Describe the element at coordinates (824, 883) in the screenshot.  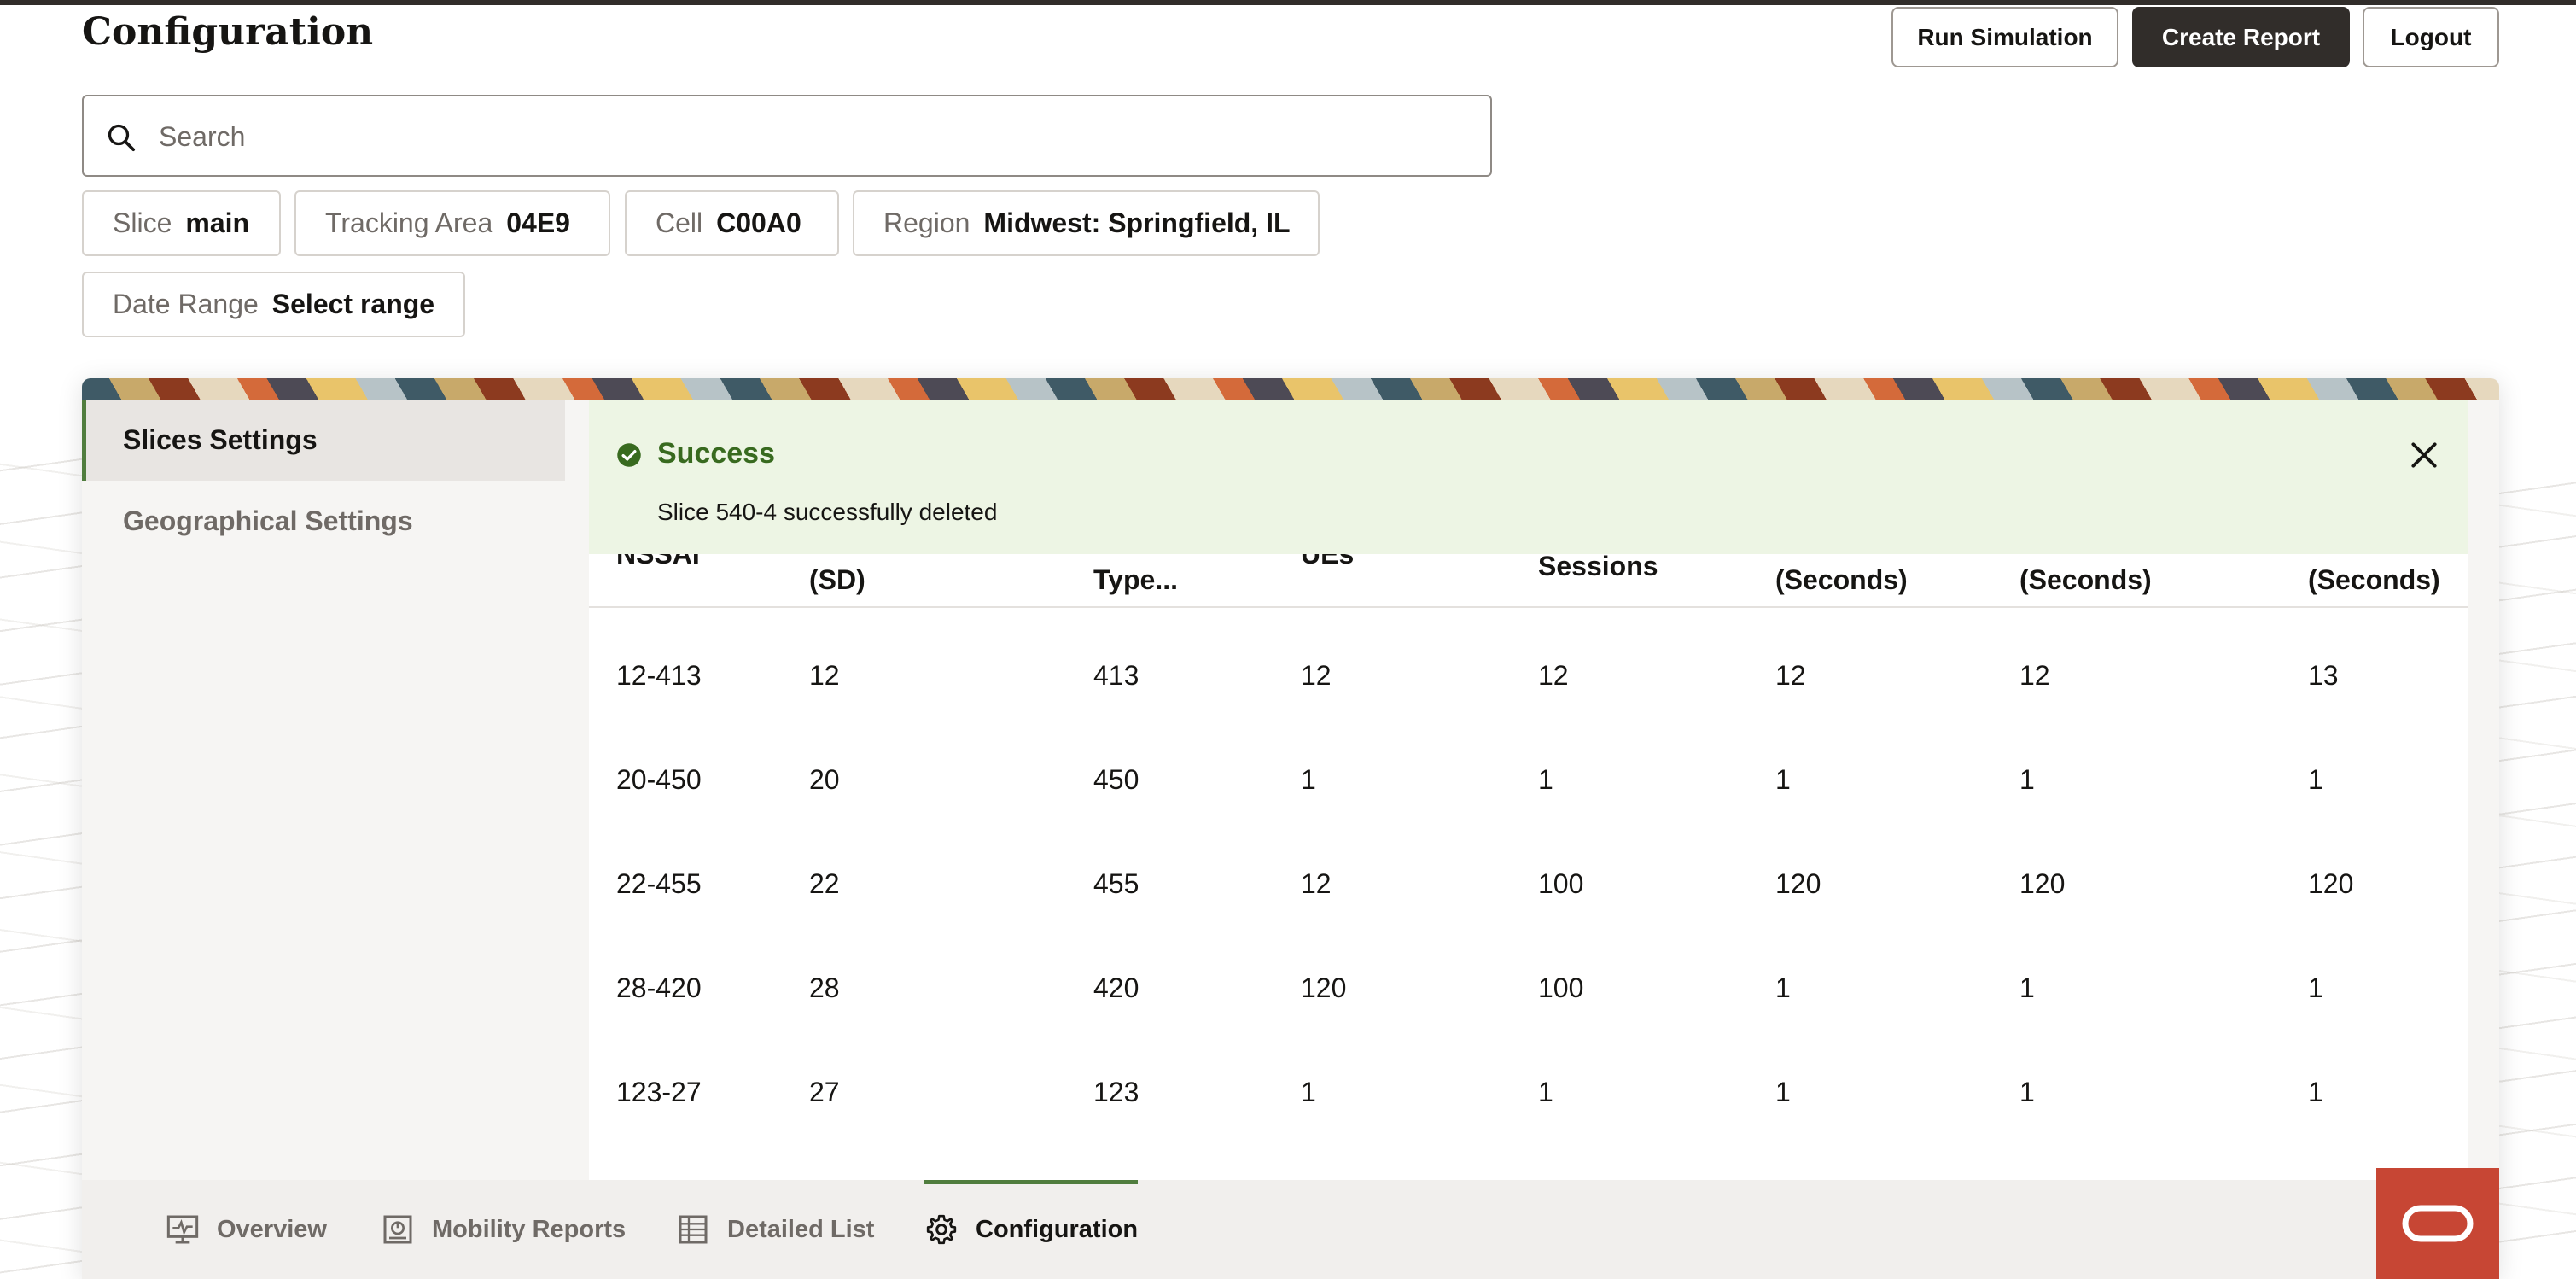
I see `table-cell: 22` at that location.